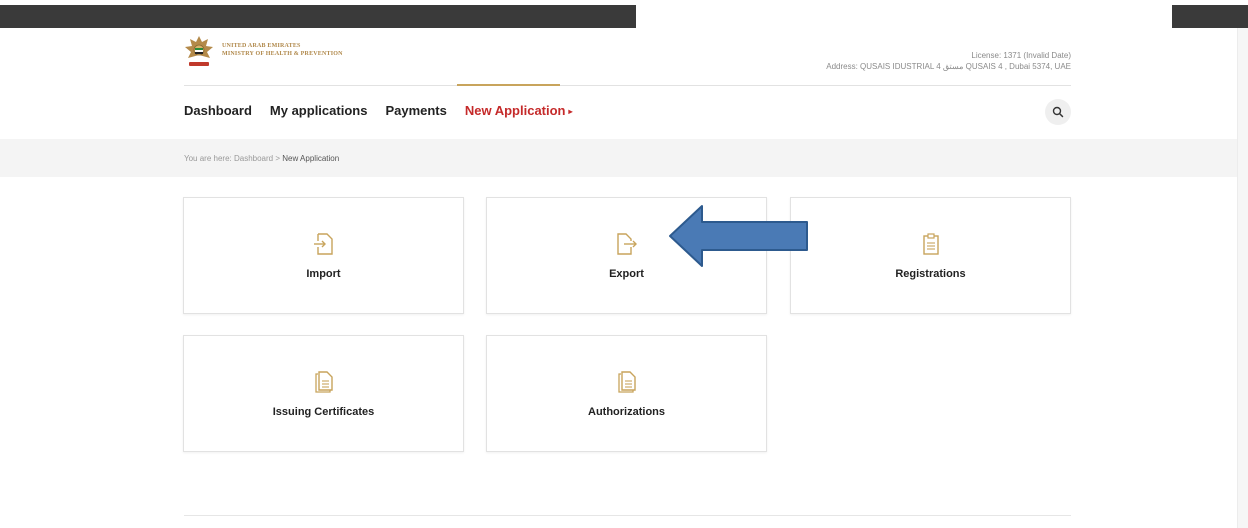 Image resolution: width=1248 pixels, height=528 pixels. I want to click on header-divider, so click(627, 85).